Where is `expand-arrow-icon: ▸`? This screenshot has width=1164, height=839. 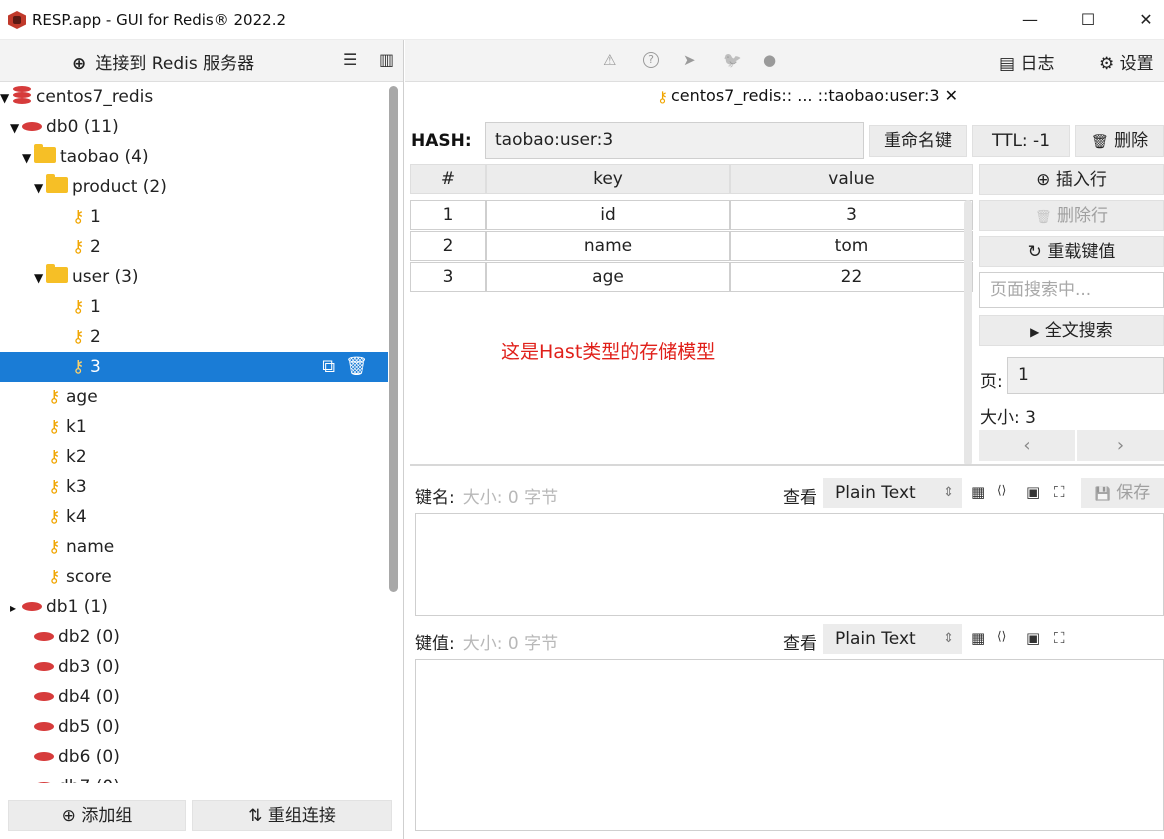
expand-arrow-icon: ▸ is located at coordinates (16, 608).